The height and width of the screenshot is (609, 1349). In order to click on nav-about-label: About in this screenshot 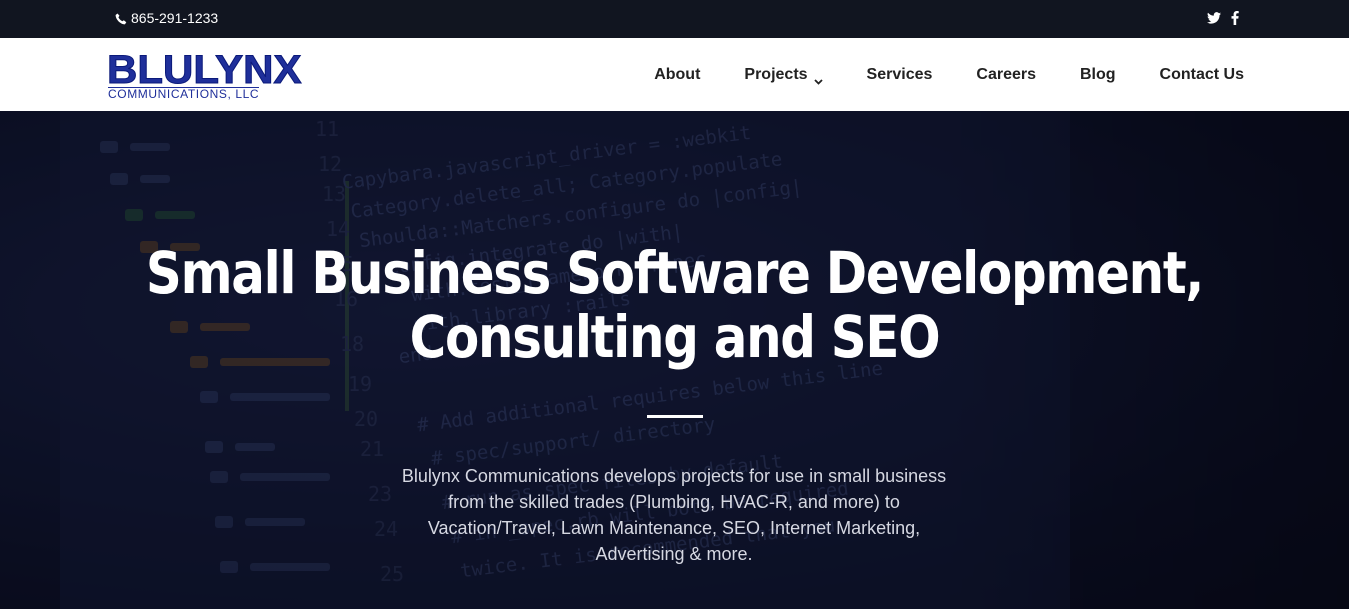, I will do `click(677, 74)`.